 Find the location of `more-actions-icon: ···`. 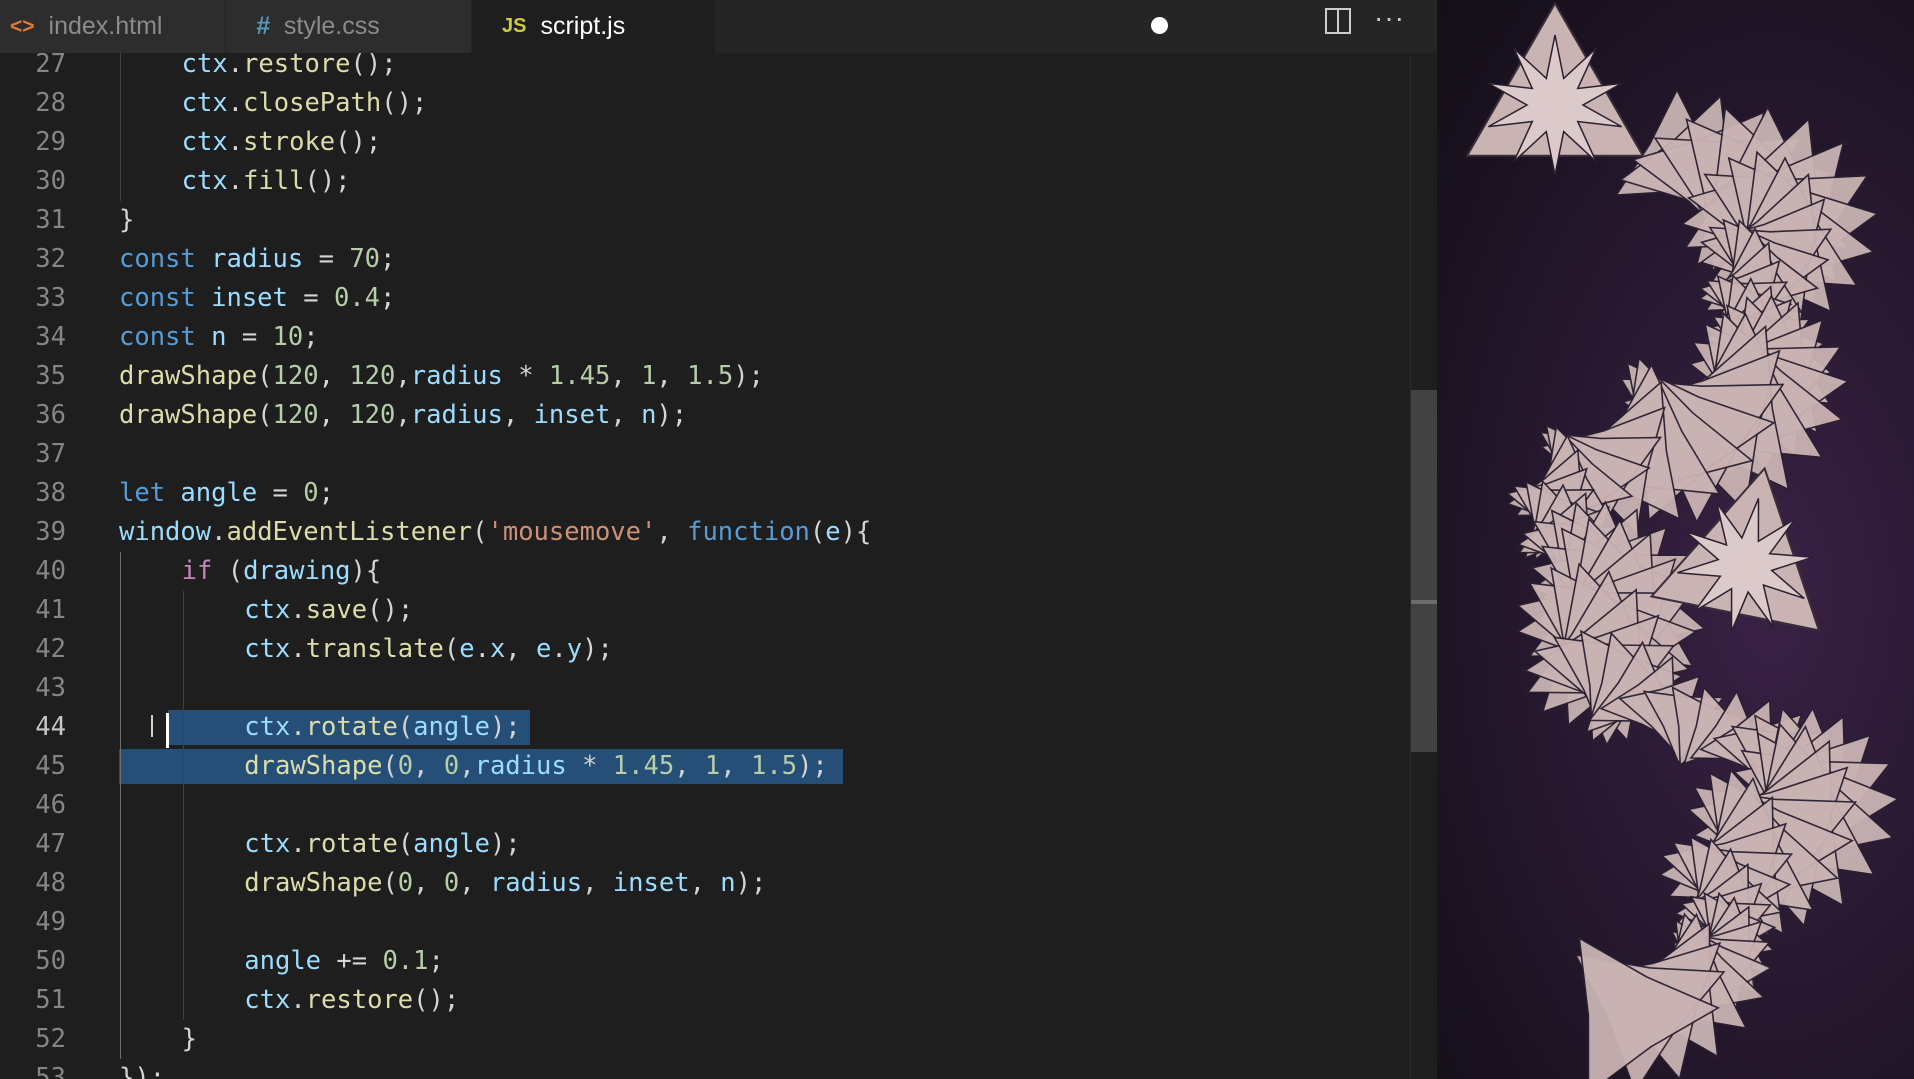

more-actions-icon: ··· is located at coordinates (1389, 18).